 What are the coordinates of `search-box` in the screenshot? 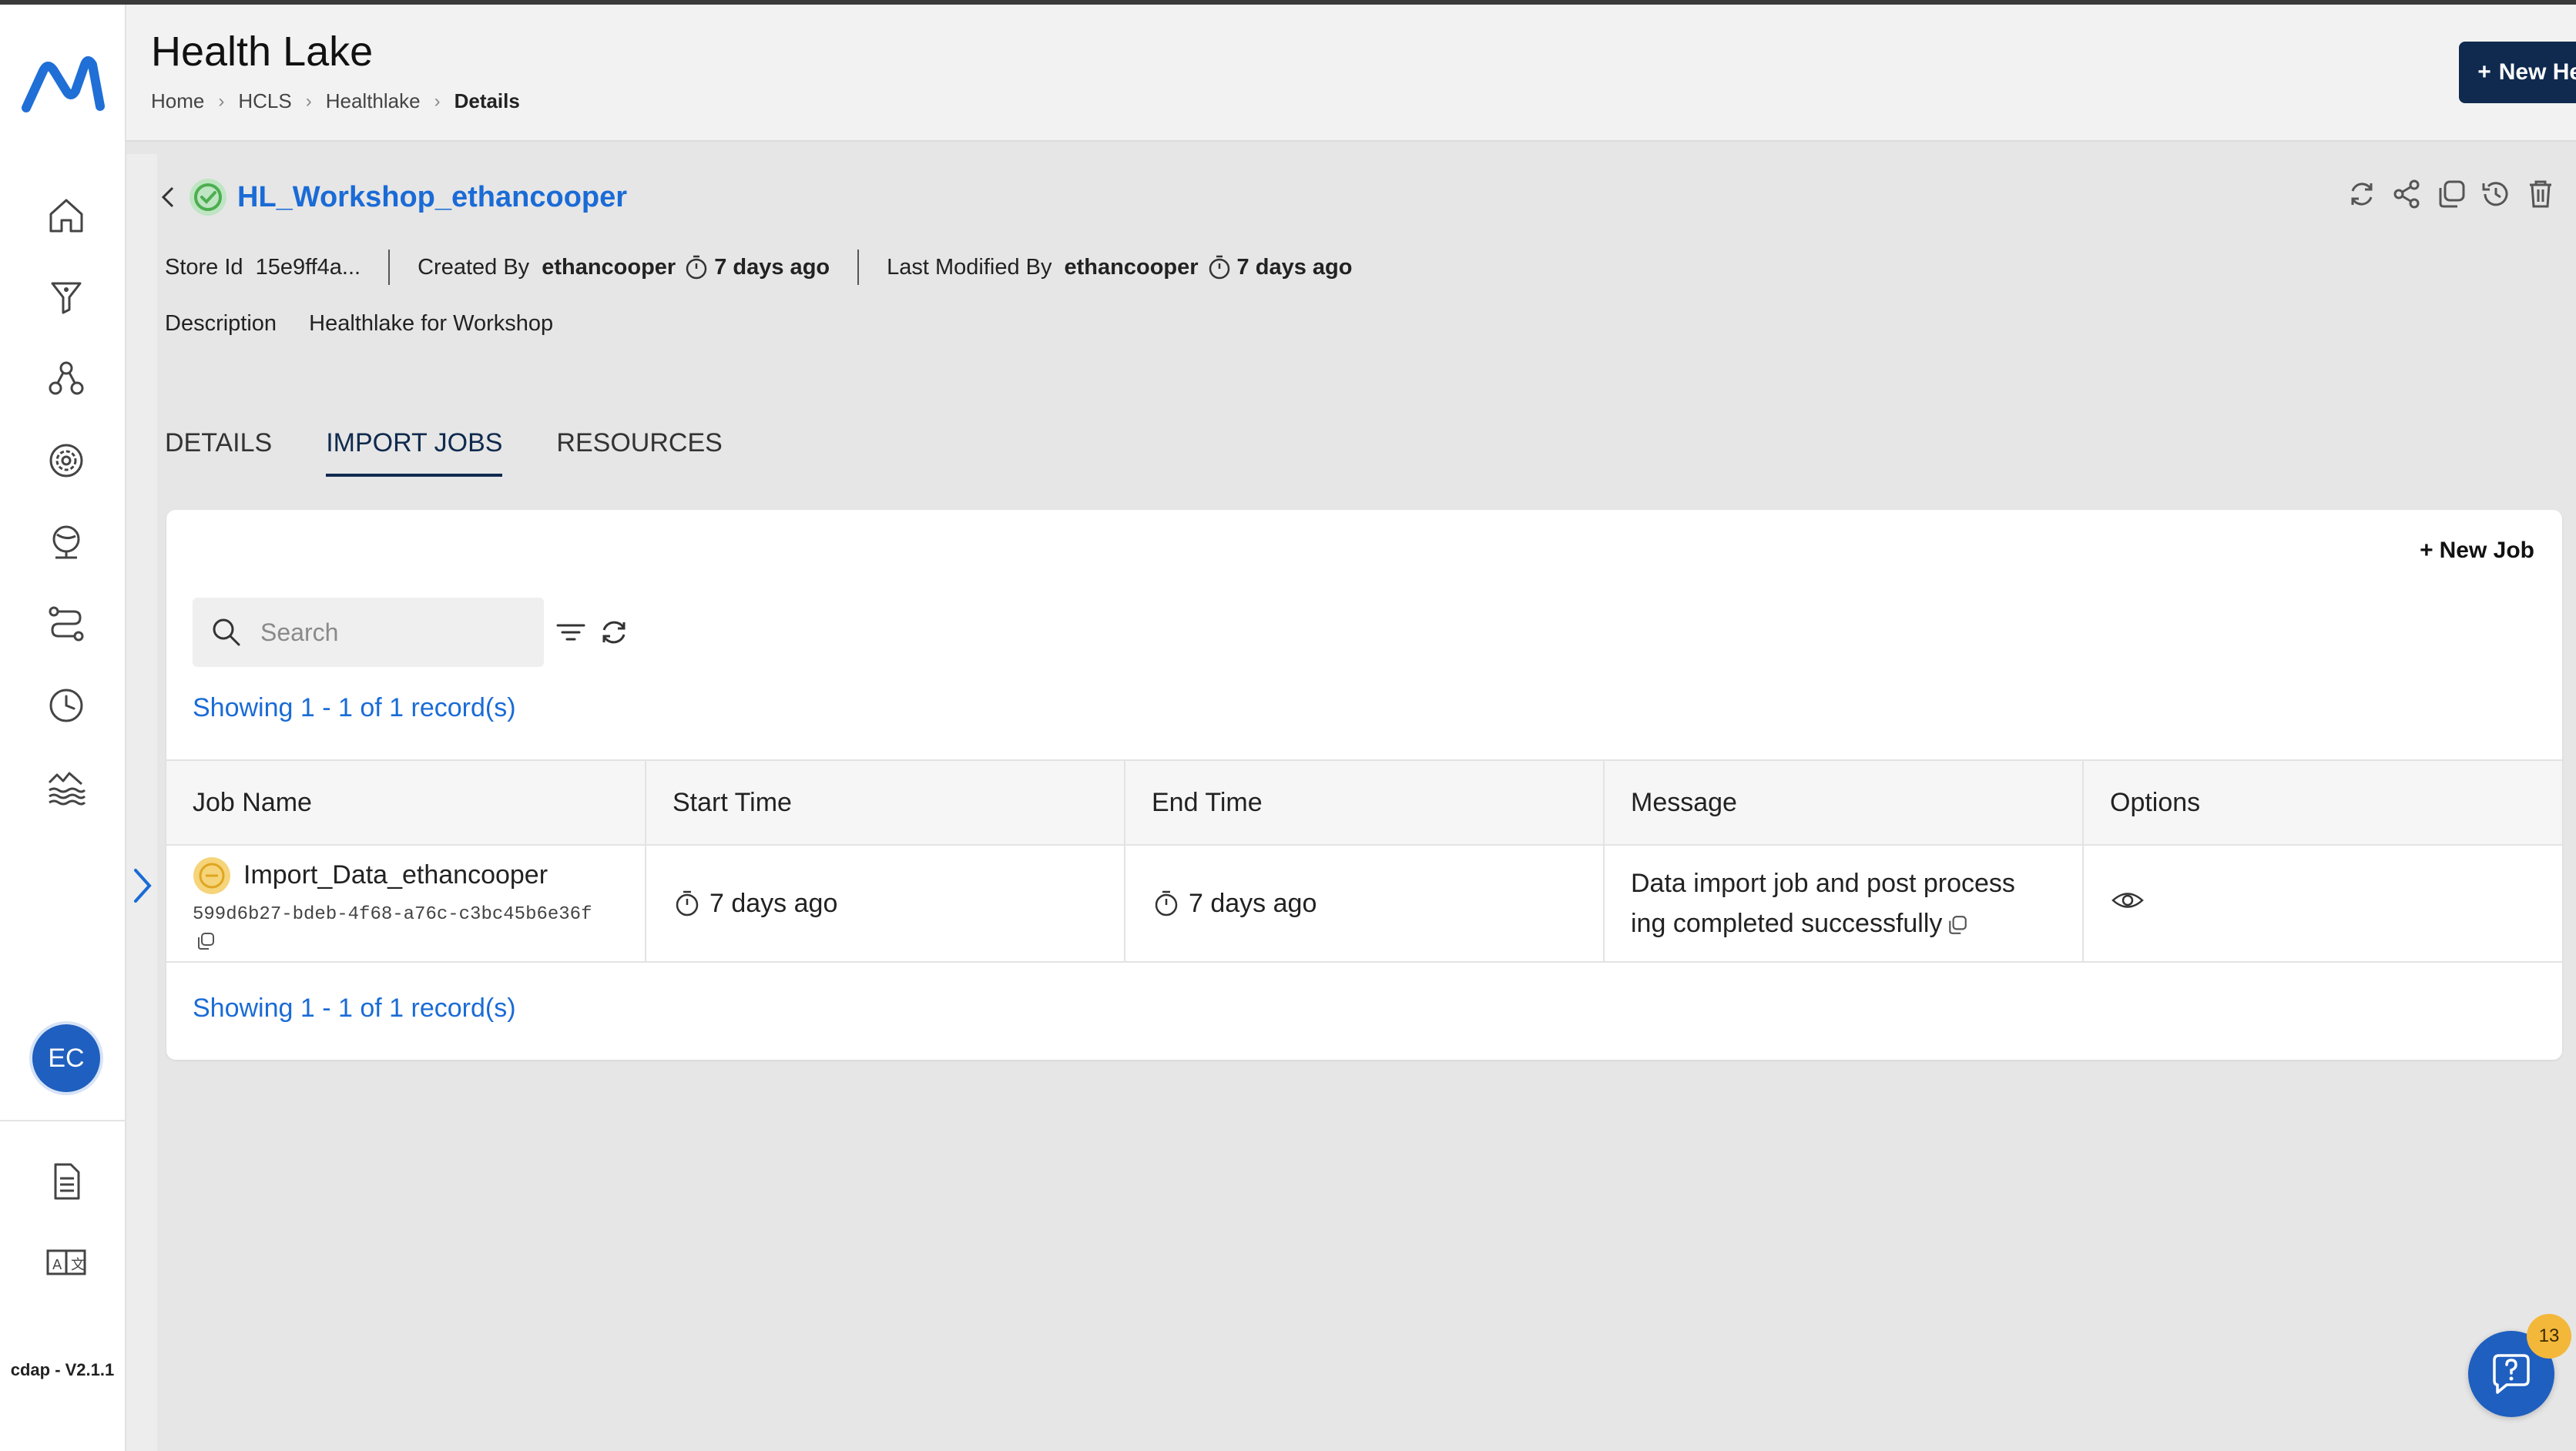 It's located at (368, 632).